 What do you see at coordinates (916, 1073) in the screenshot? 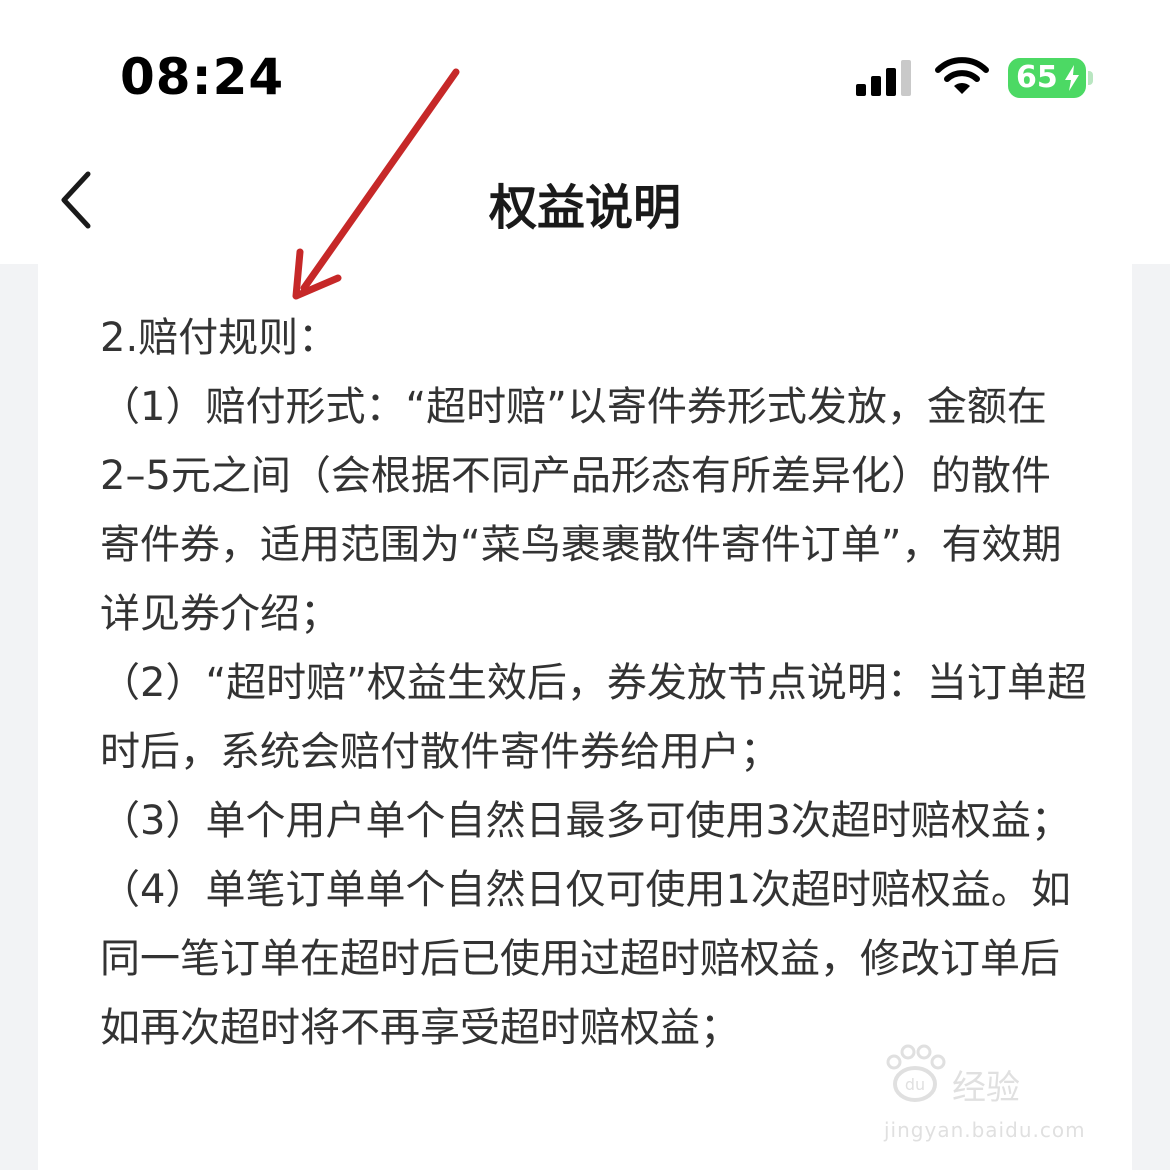
I see `paw-logo-icon: du` at bounding box center [916, 1073].